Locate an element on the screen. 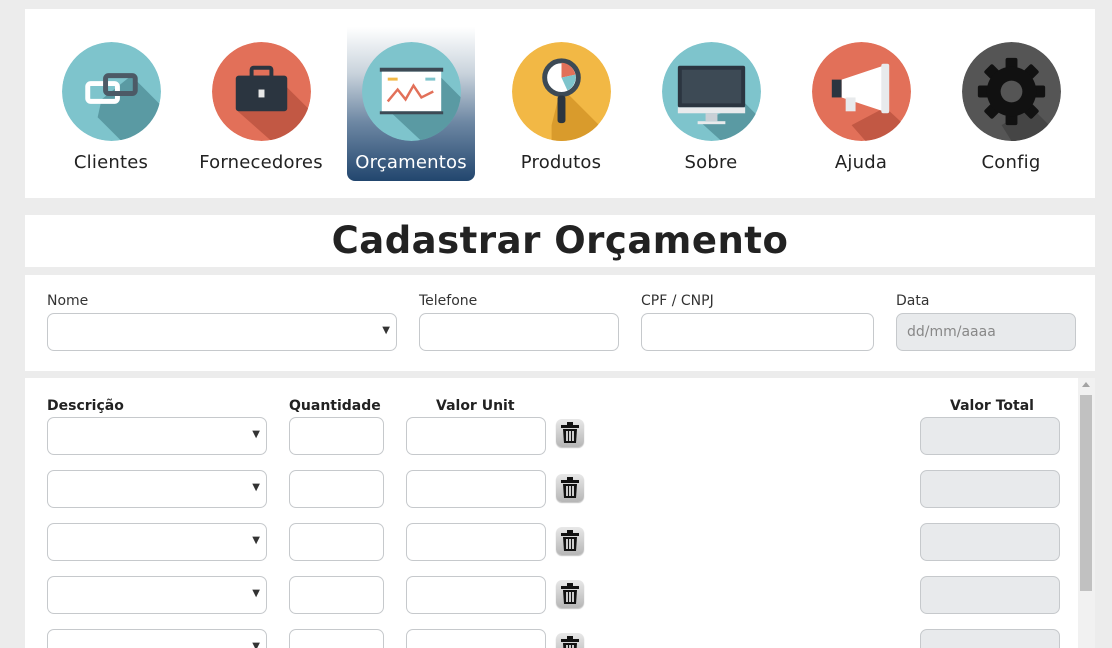 Image resolution: width=1112 pixels, height=648 pixels. nav-item-produtos: Produtos is located at coordinates (561, 104).